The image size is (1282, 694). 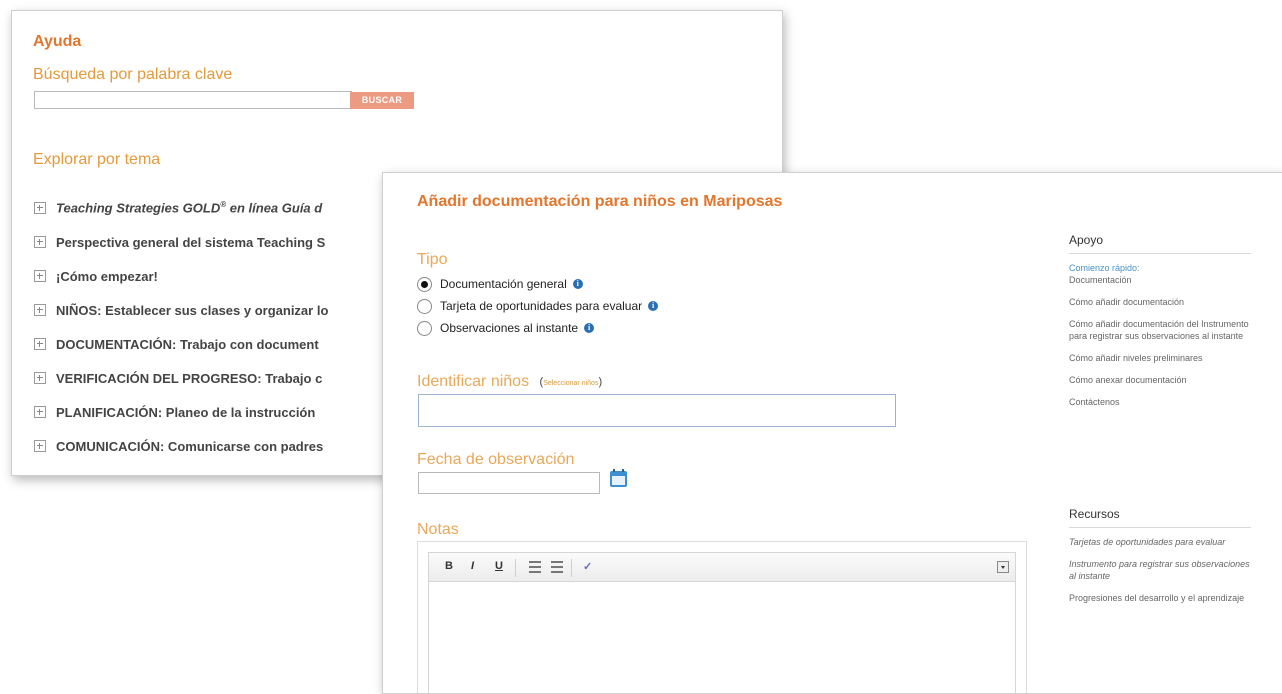 I want to click on select-children-link-wrapper: (Seleccionar niños), so click(x=571, y=381).